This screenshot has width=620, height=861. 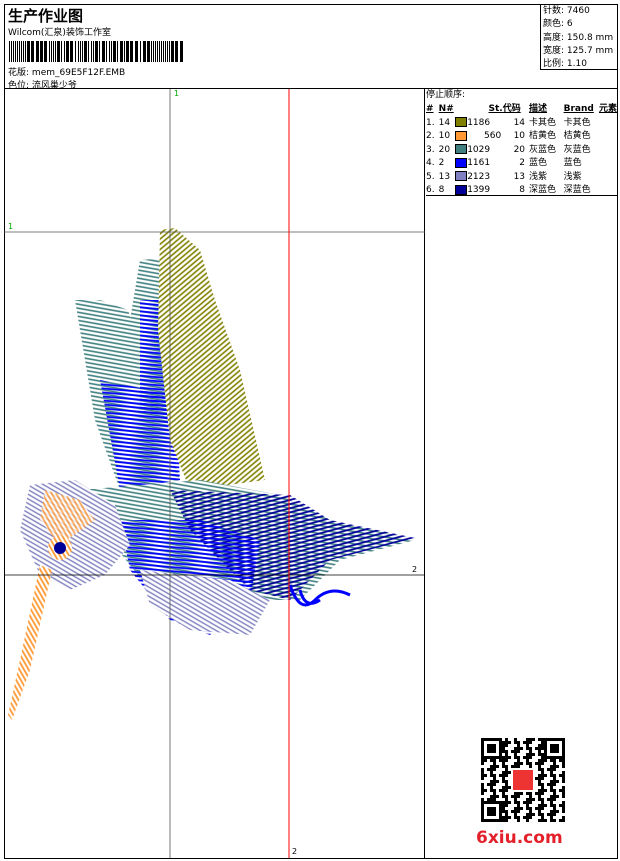 I want to click on color-row: 4. 2 1161 2 蓝色 蓝色, so click(x=504, y=163).